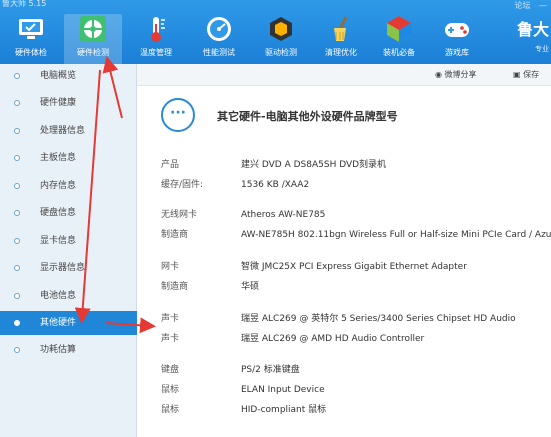 The width and height of the screenshot is (551, 437). I want to click on info-row: 键盘 PS/2 标准键盘, so click(230, 370).